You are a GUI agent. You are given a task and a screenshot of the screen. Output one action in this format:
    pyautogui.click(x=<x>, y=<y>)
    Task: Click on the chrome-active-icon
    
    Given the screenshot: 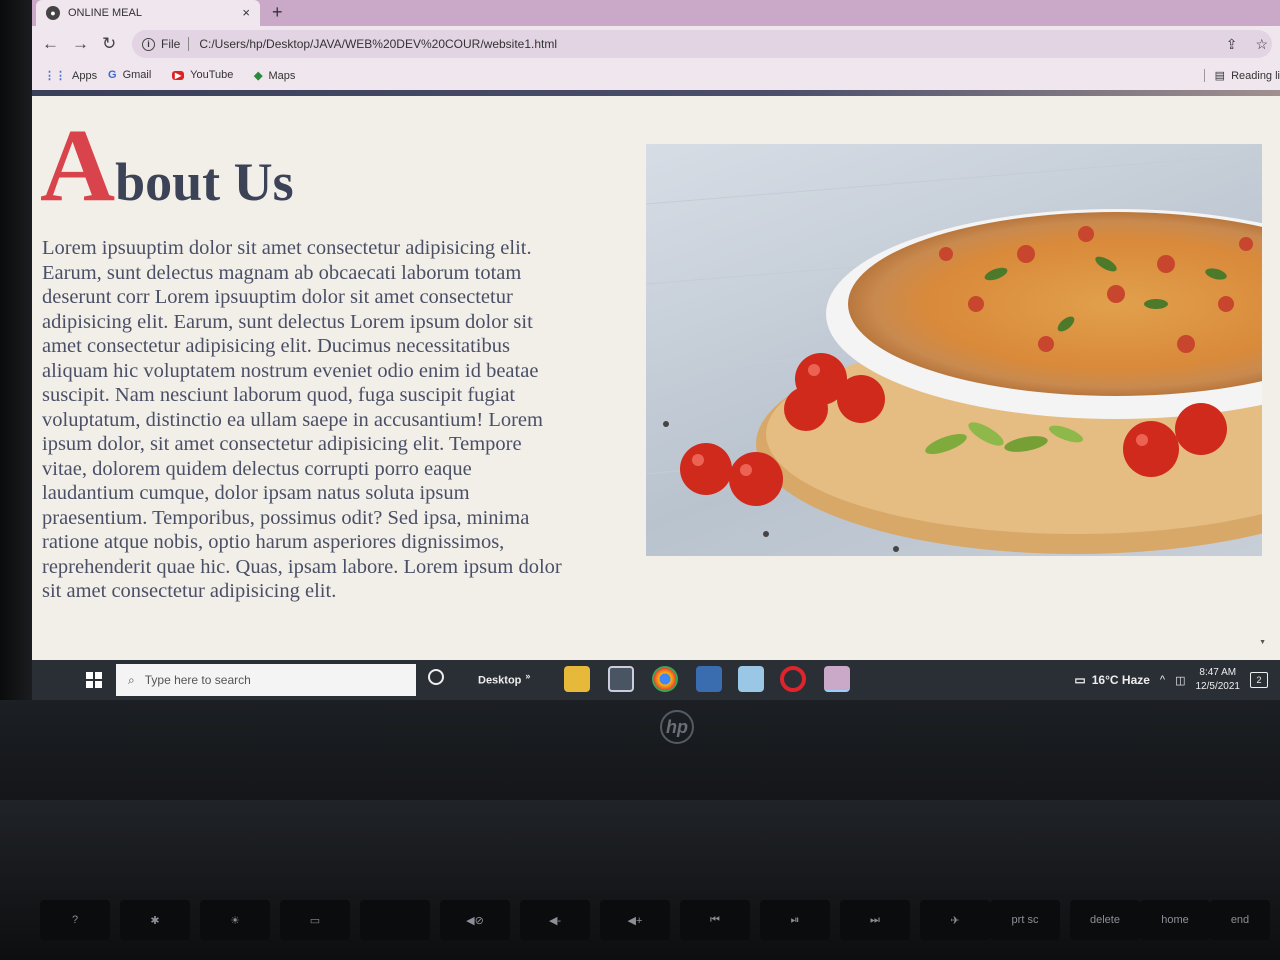 What is the action you would take?
    pyautogui.click(x=837, y=679)
    